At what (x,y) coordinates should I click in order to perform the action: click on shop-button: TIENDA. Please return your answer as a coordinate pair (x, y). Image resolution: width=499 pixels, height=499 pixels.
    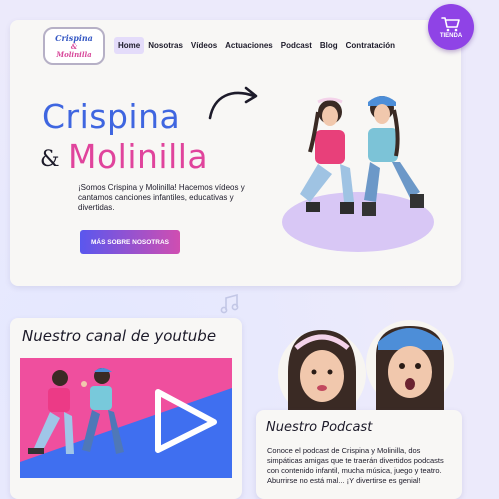
    Looking at the image, I should click on (451, 27).